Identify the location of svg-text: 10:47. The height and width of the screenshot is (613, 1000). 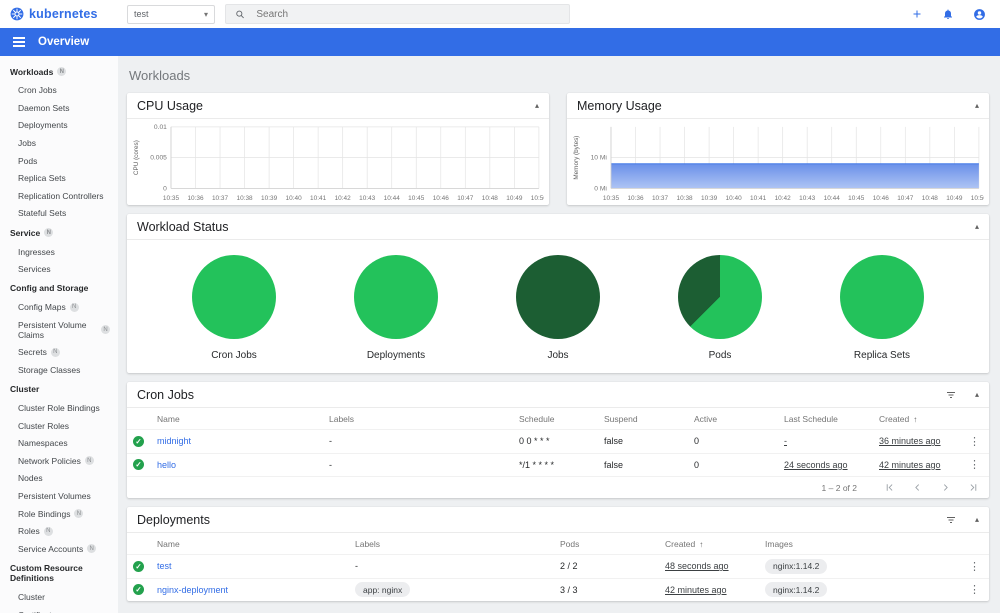
(905, 198).